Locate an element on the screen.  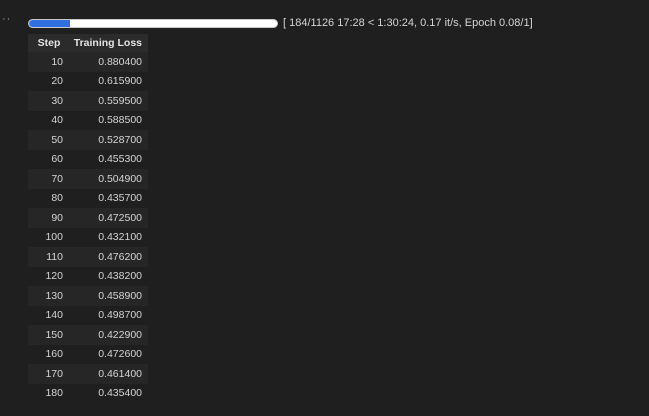
table-row: 70 0.504900 is located at coordinates (88, 179).